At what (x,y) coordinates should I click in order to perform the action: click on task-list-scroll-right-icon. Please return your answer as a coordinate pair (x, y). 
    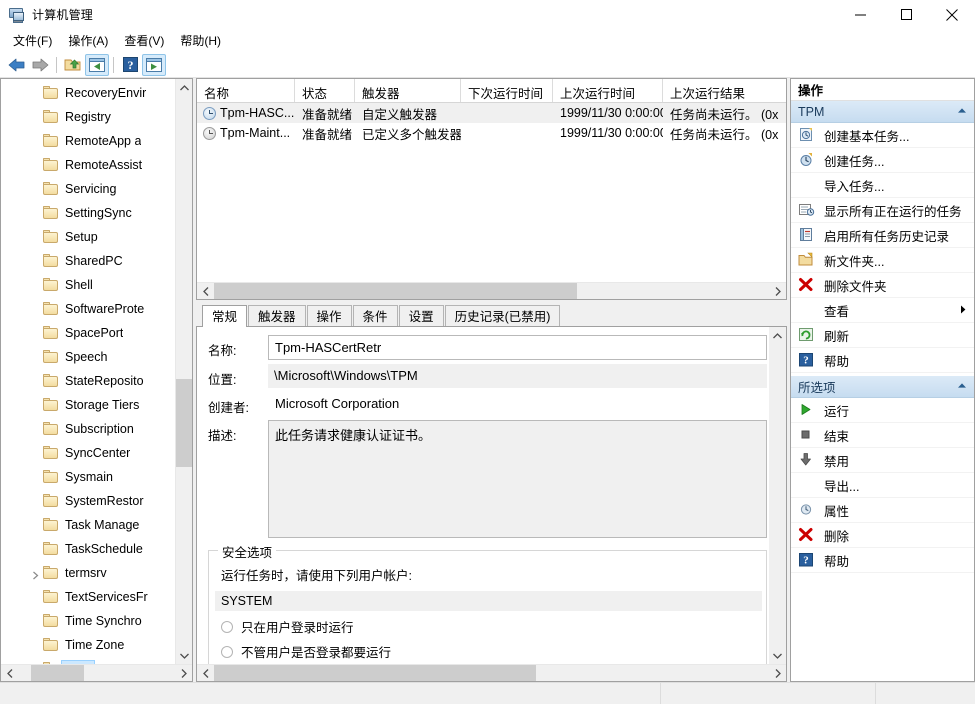
    Looking at the image, I should click on (777, 291).